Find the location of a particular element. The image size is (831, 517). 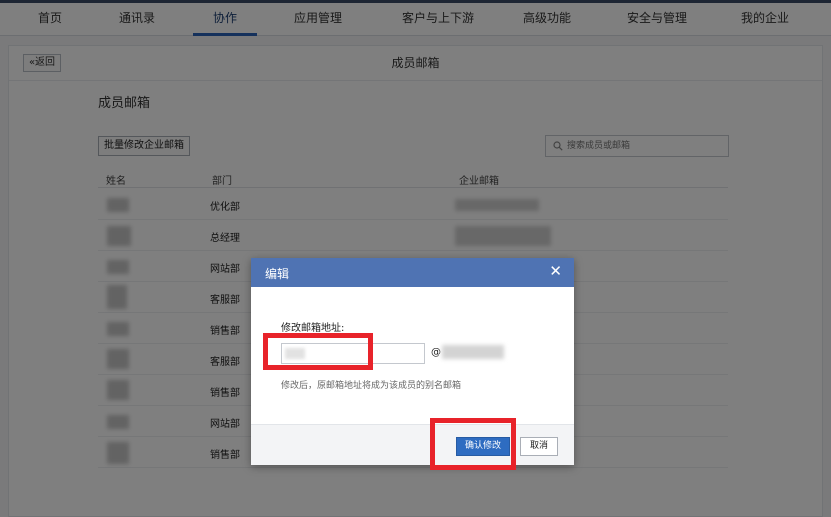

email-domain-redacted is located at coordinates (473, 352).